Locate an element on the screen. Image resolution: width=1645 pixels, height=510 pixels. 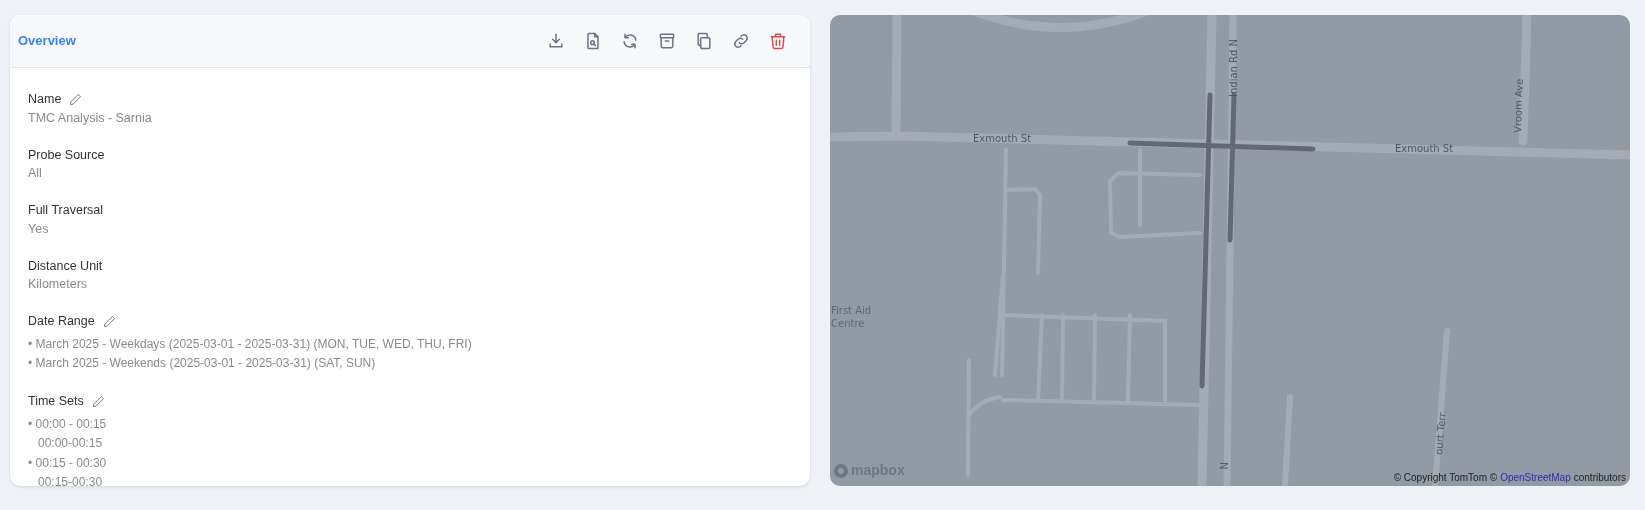
copy-icon is located at coordinates (704, 41).